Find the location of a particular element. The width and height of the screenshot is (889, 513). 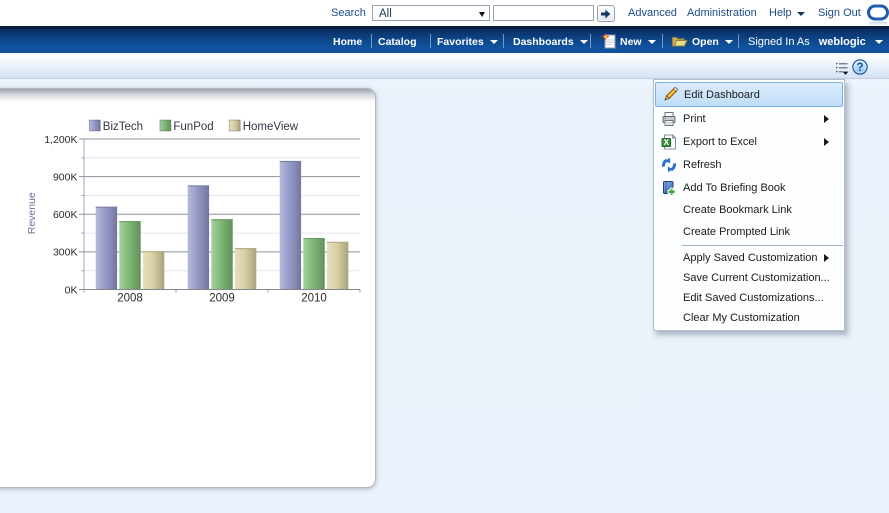

briefing-book-icon is located at coordinates (669, 188).